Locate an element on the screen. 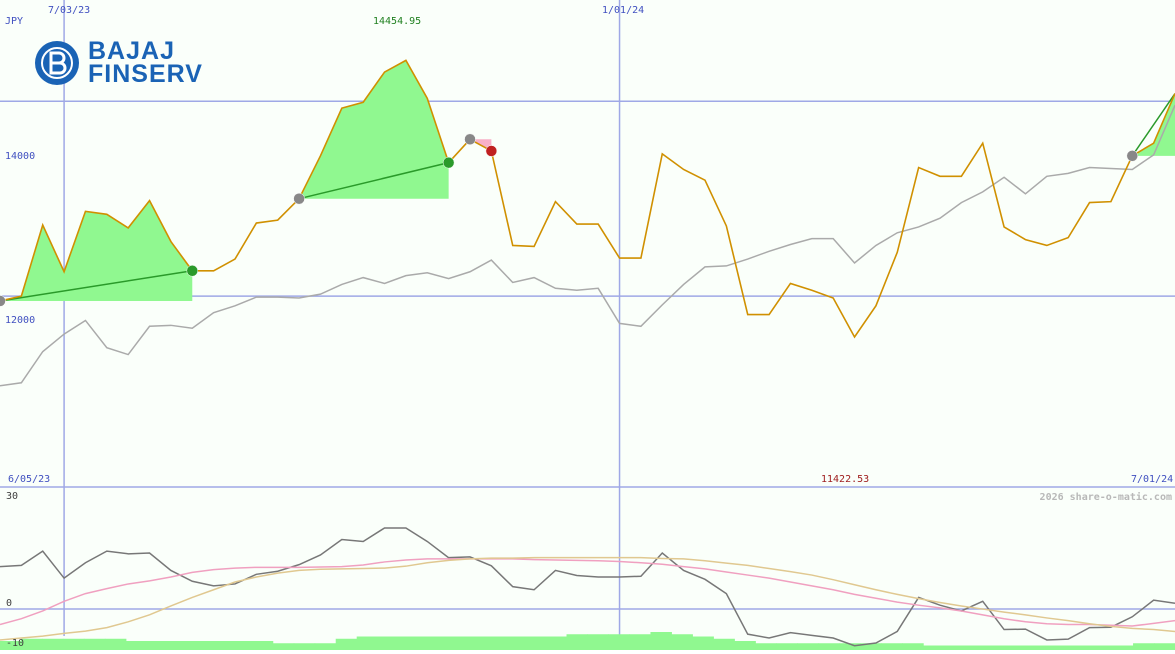 This screenshot has width=1175, height=654. date-top-mid: 1/01/24 is located at coordinates (623, 10).